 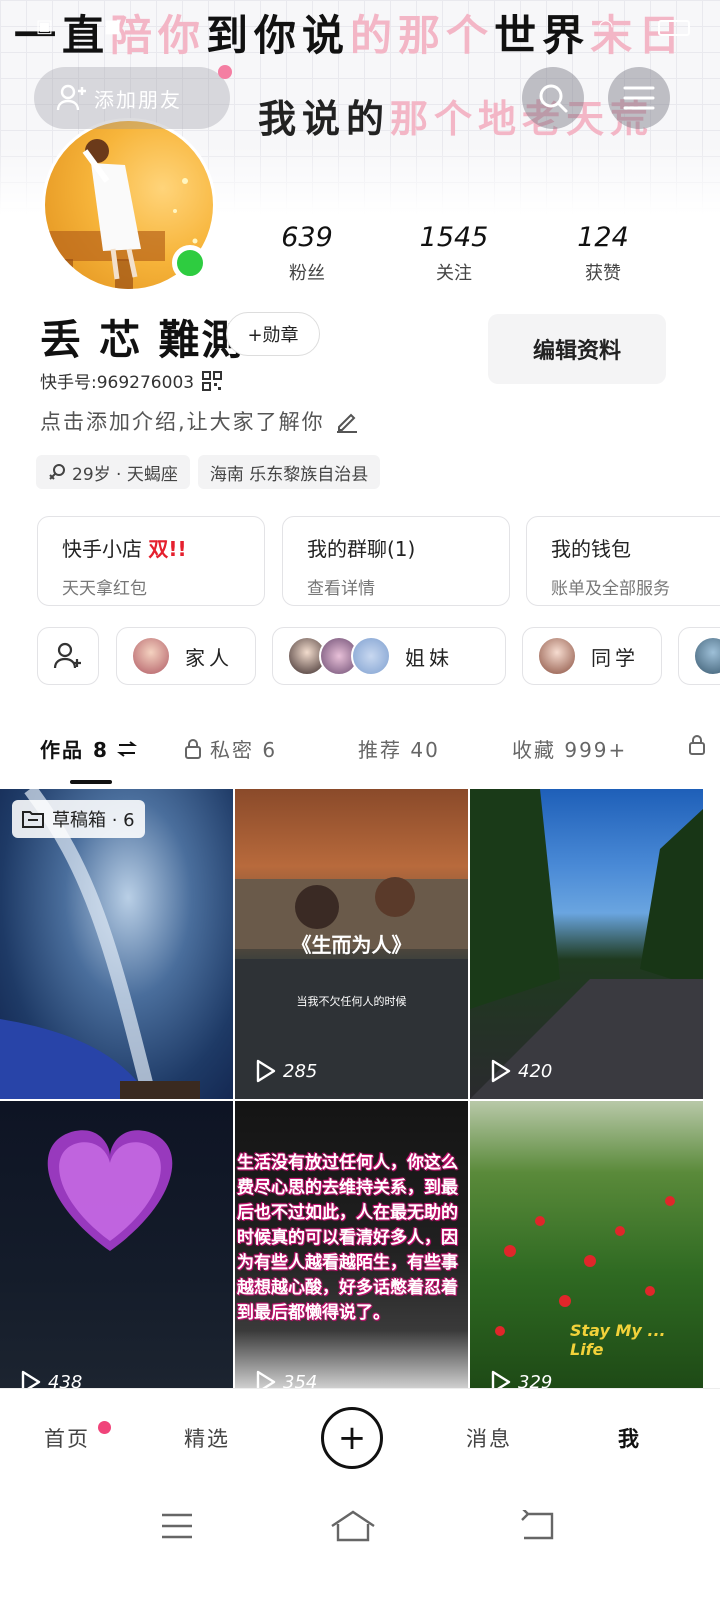 I want to click on wallet-card-title: 我的钱包, so click(x=591, y=549).